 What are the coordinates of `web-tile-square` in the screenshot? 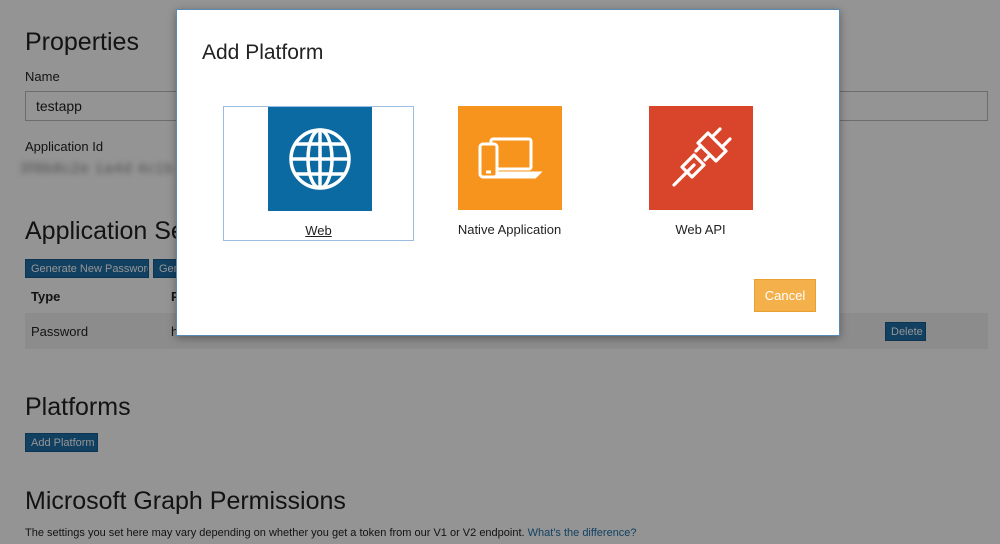 It's located at (320, 159).